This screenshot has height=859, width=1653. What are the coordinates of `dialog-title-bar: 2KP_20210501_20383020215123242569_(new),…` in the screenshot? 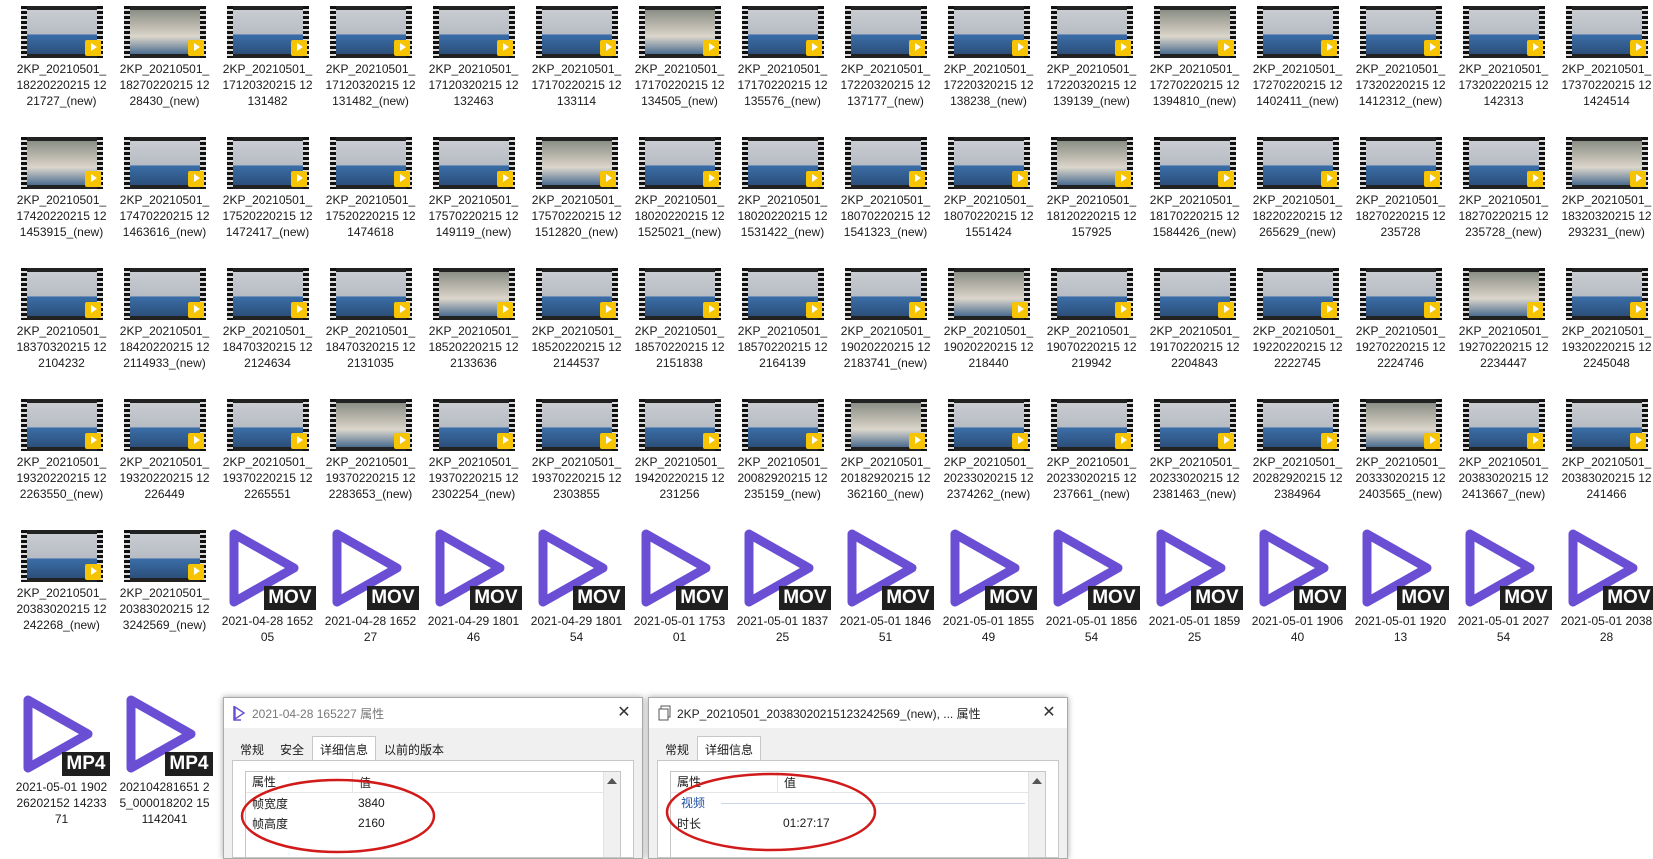 It's located at (858, 713).